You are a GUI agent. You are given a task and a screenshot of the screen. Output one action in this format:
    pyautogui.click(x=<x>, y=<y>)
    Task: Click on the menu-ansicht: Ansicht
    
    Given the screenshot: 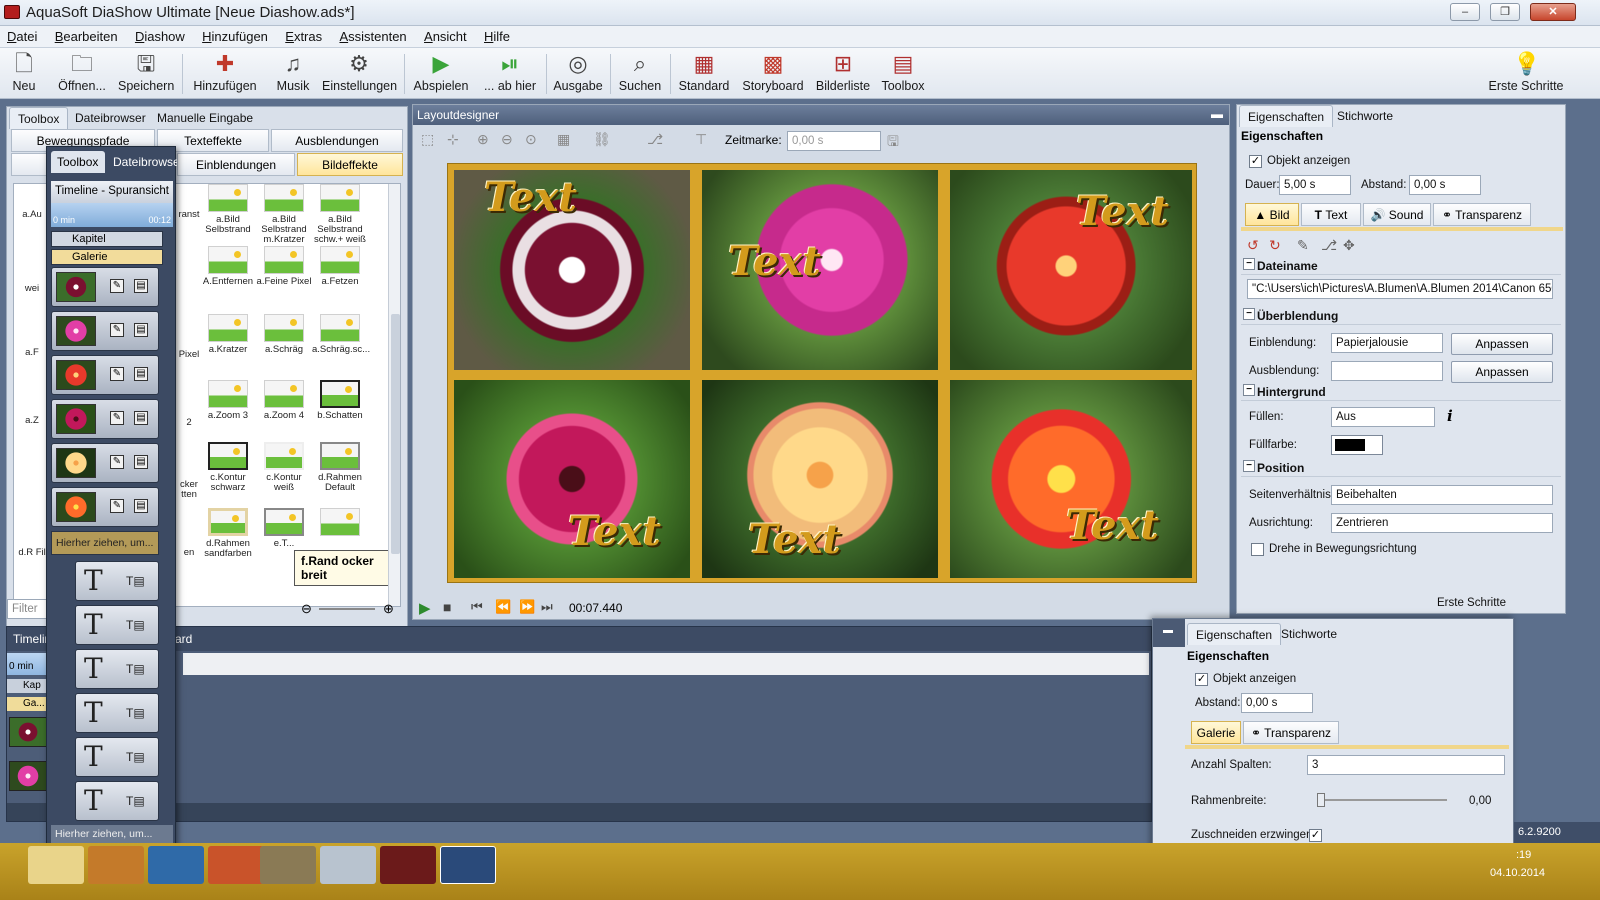 What is the action you would take?
    pyautogui.click(x=445, y=35)
    